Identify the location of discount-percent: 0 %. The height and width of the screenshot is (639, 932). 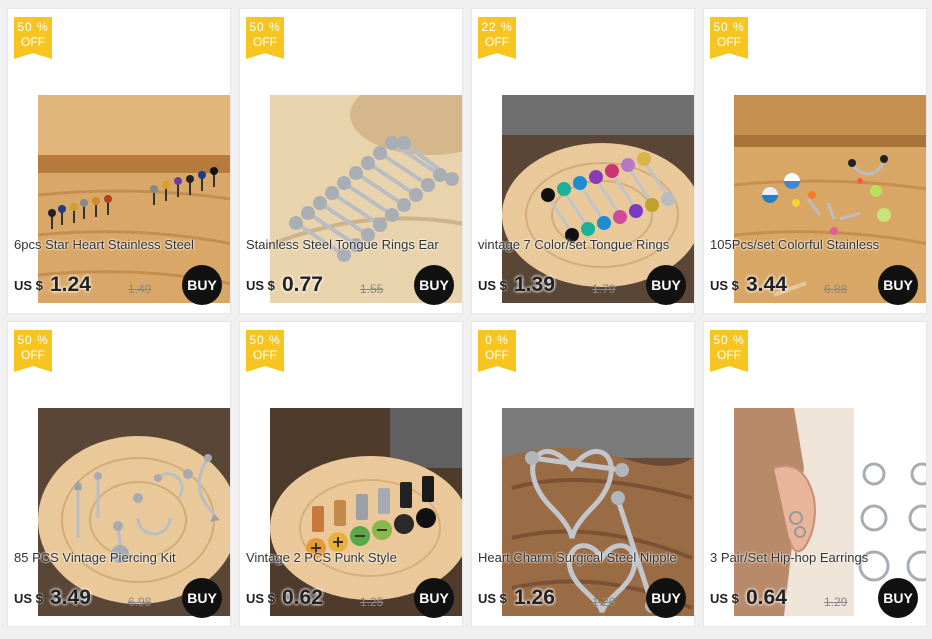
(497, 340).